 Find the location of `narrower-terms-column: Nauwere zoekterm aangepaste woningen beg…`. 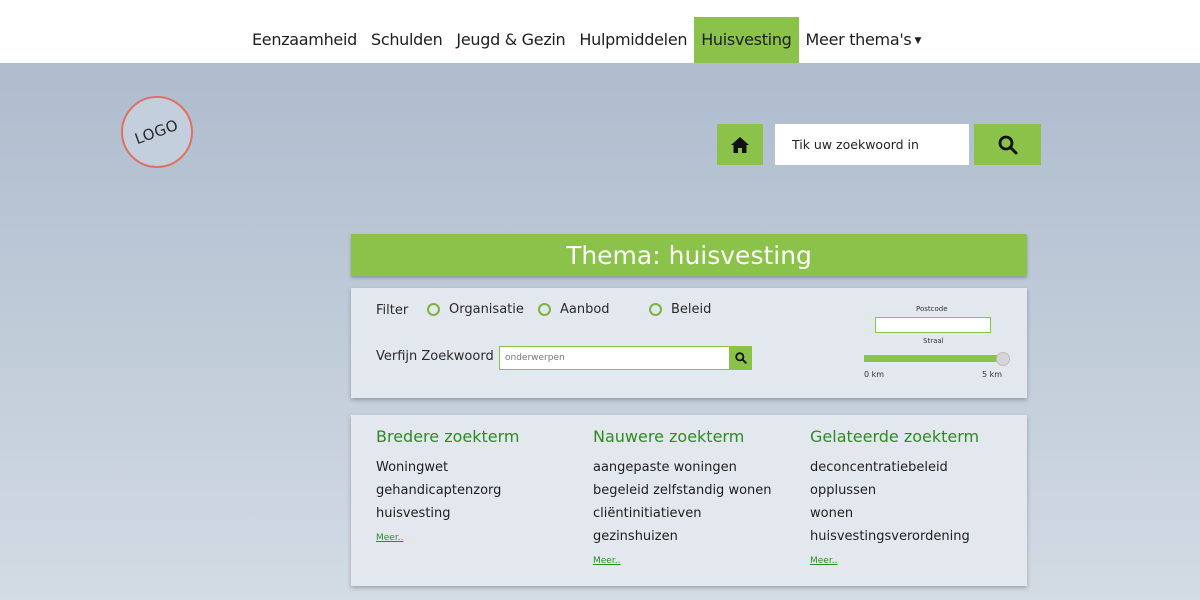

narrower-terms-column: Nauwere zoekterm aangepaste woningen beg… is located at coordinates (682, 497).